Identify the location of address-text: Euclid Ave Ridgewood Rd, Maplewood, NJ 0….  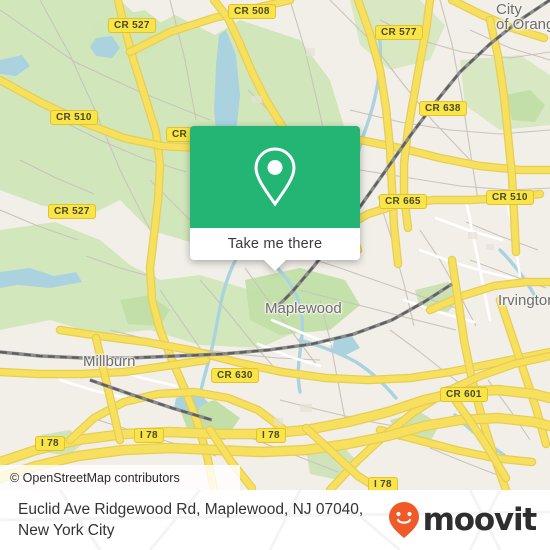
(190, 520).